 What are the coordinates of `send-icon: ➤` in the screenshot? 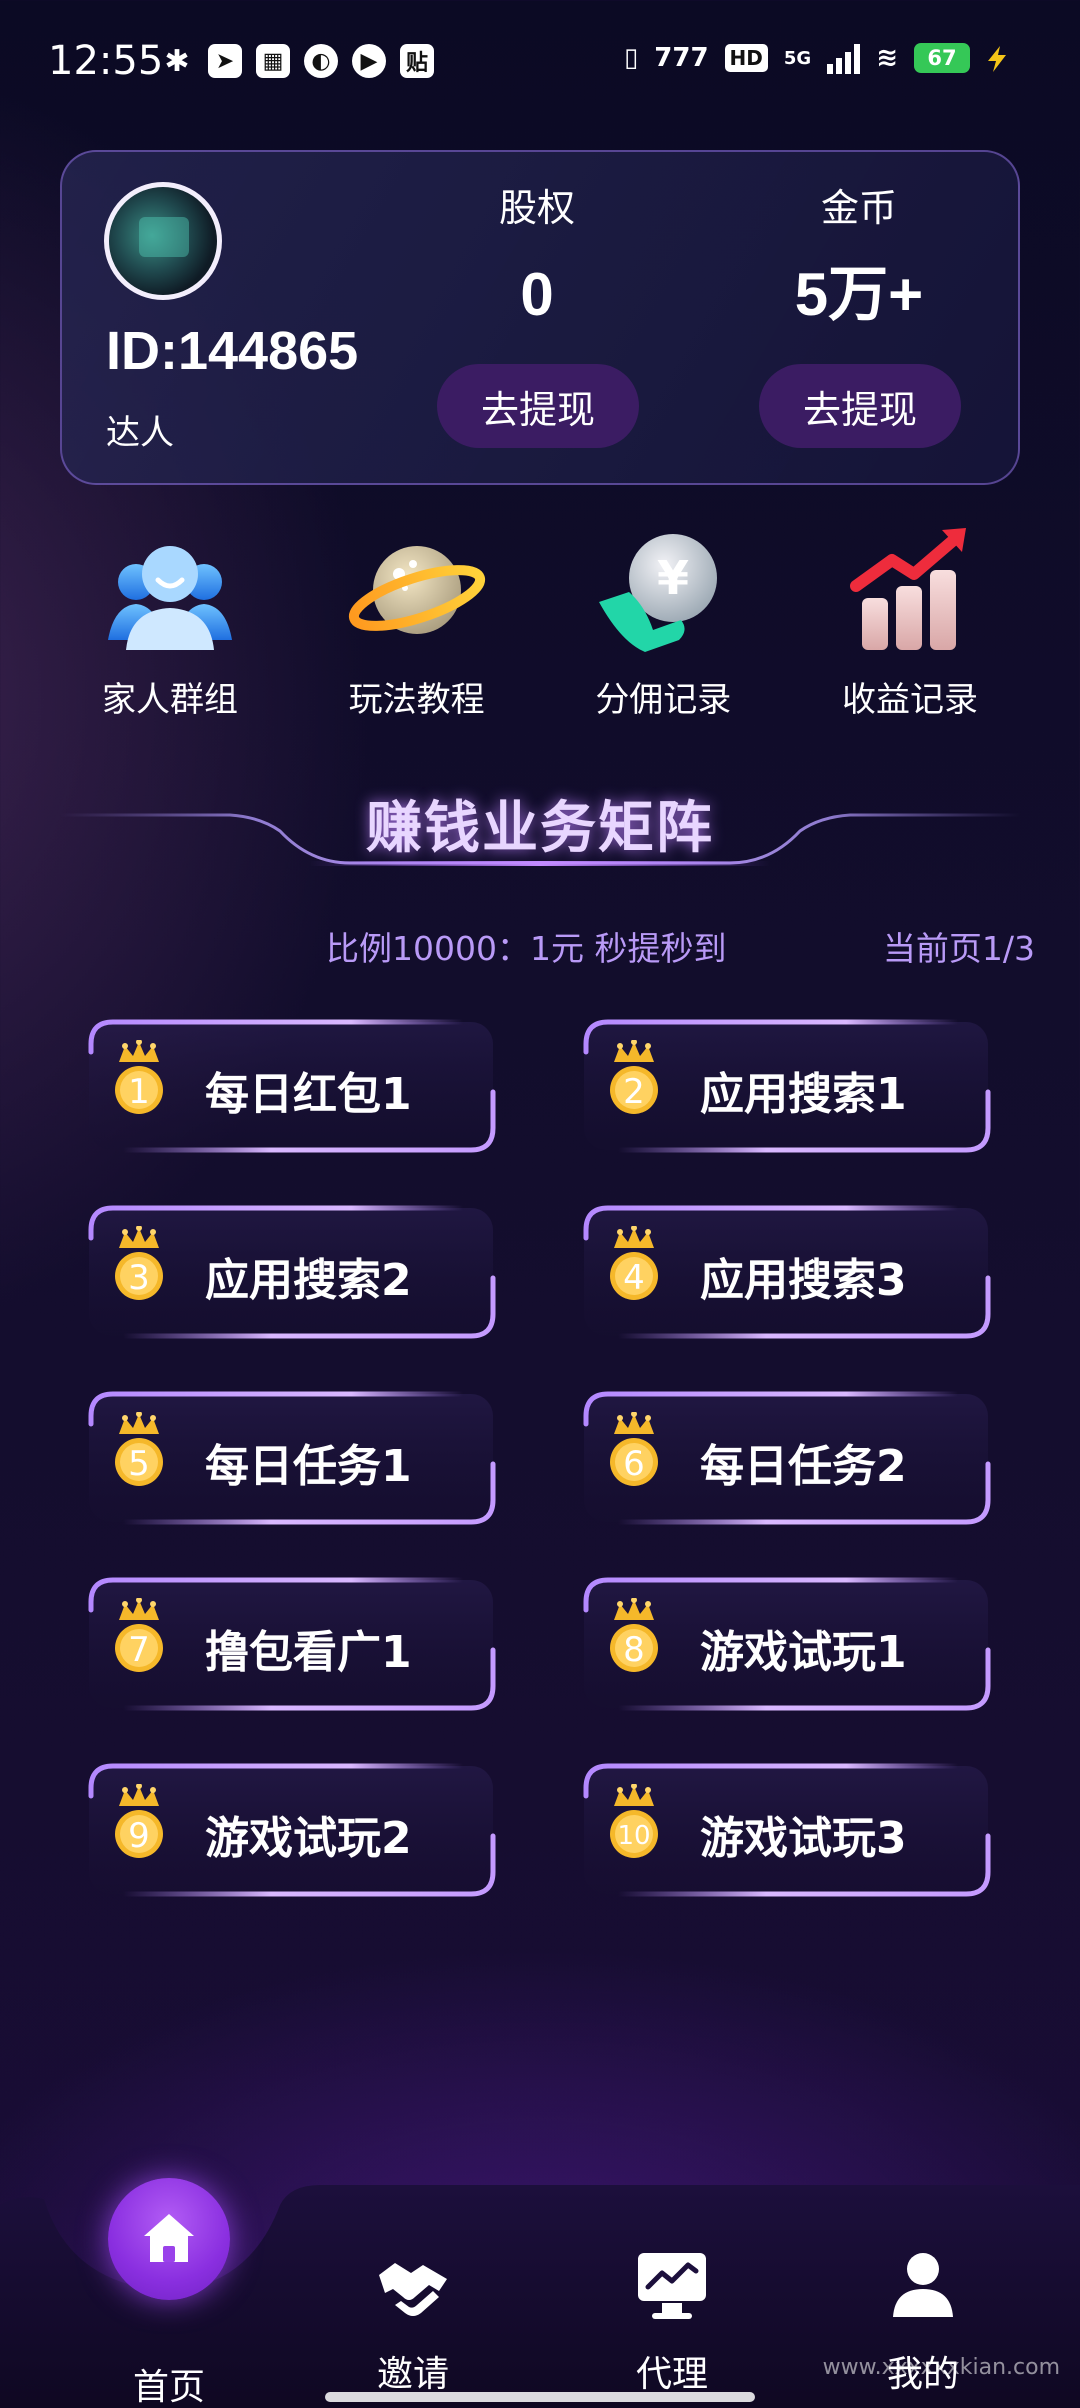 It's located at (225, 61).